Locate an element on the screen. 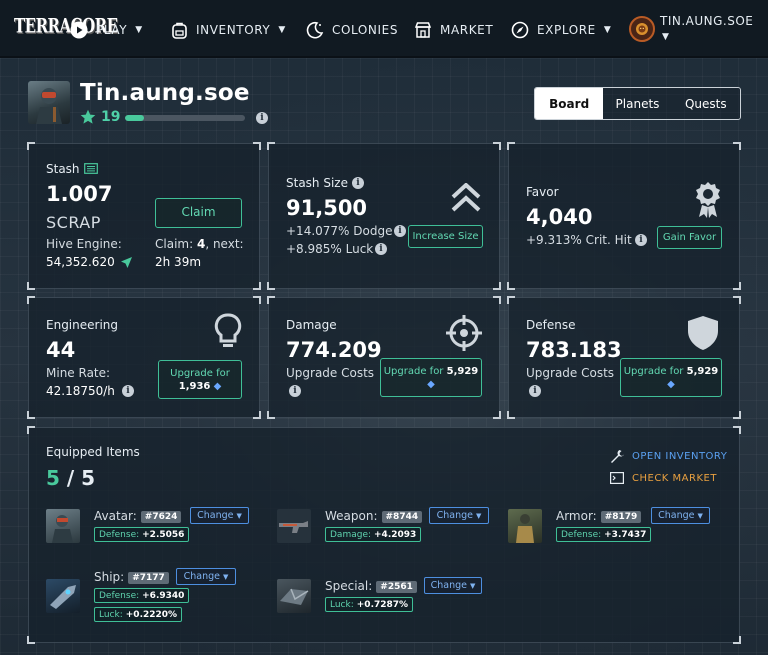  send-icon is located at coordinates (126, 262).